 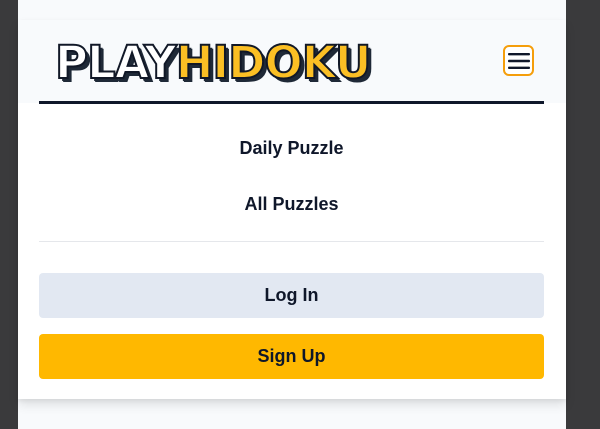 What do you see at coordinates (291, 148) in the screenshot?
I see `nav-link-daily-puzzle: Daily Puzzle` at bounding box center [291, 148].